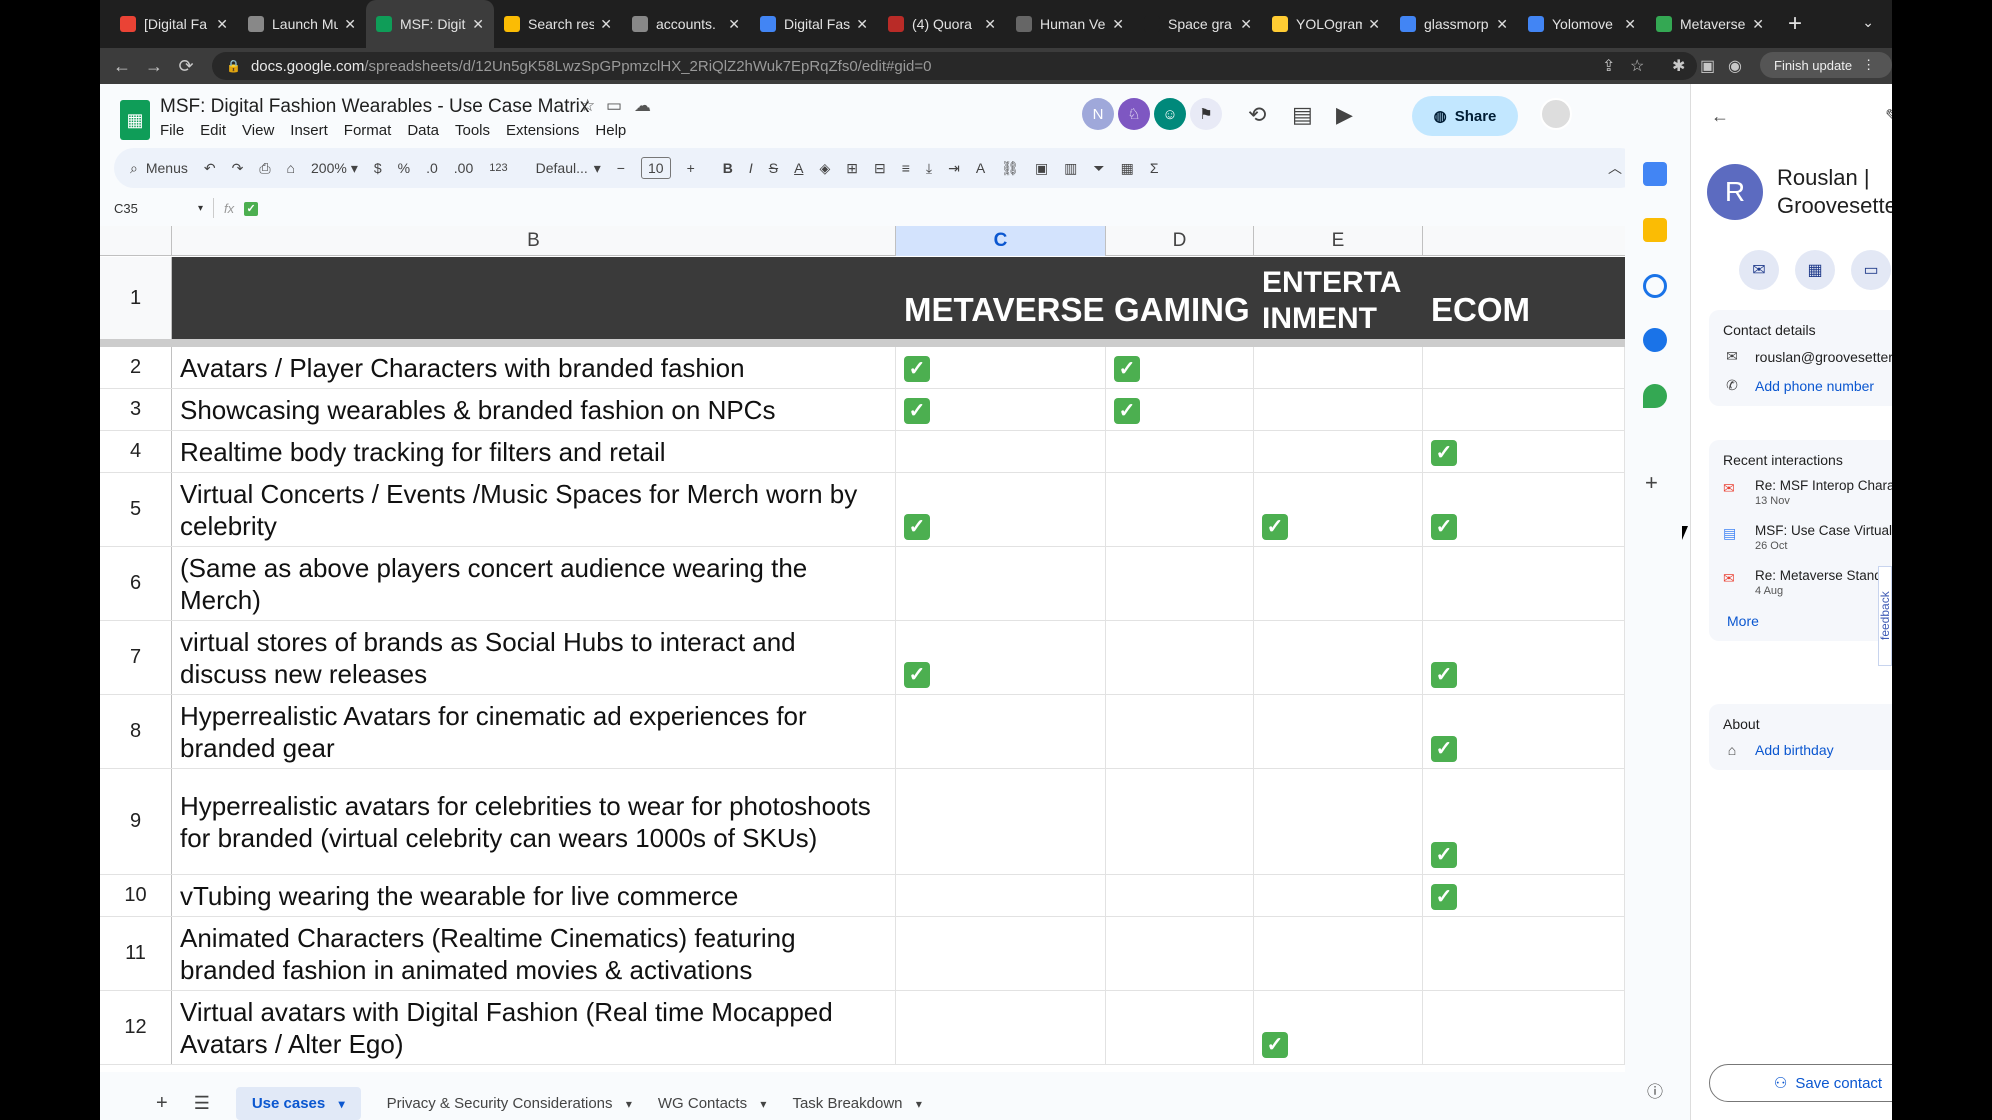  I want to click on collaborator-avatar-2: ♘, so click(1134, 114).